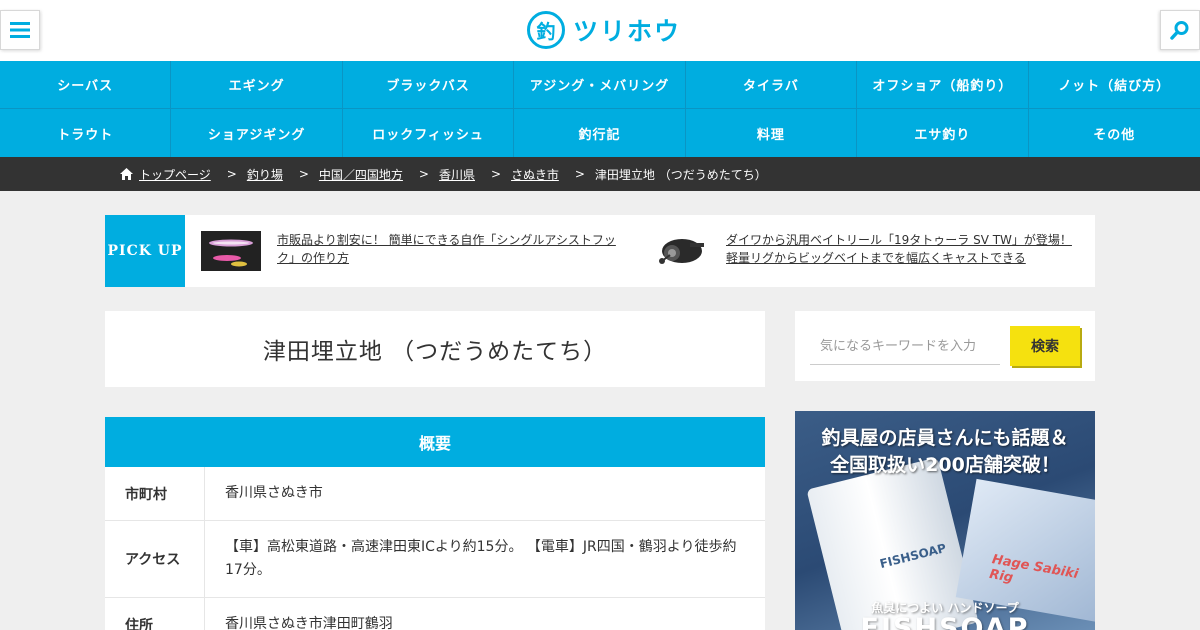 The image size is (1200, 630). Describe the element at coordinates (435, 442) in the screenshot. I see `overview-heading: 概要` at that location.